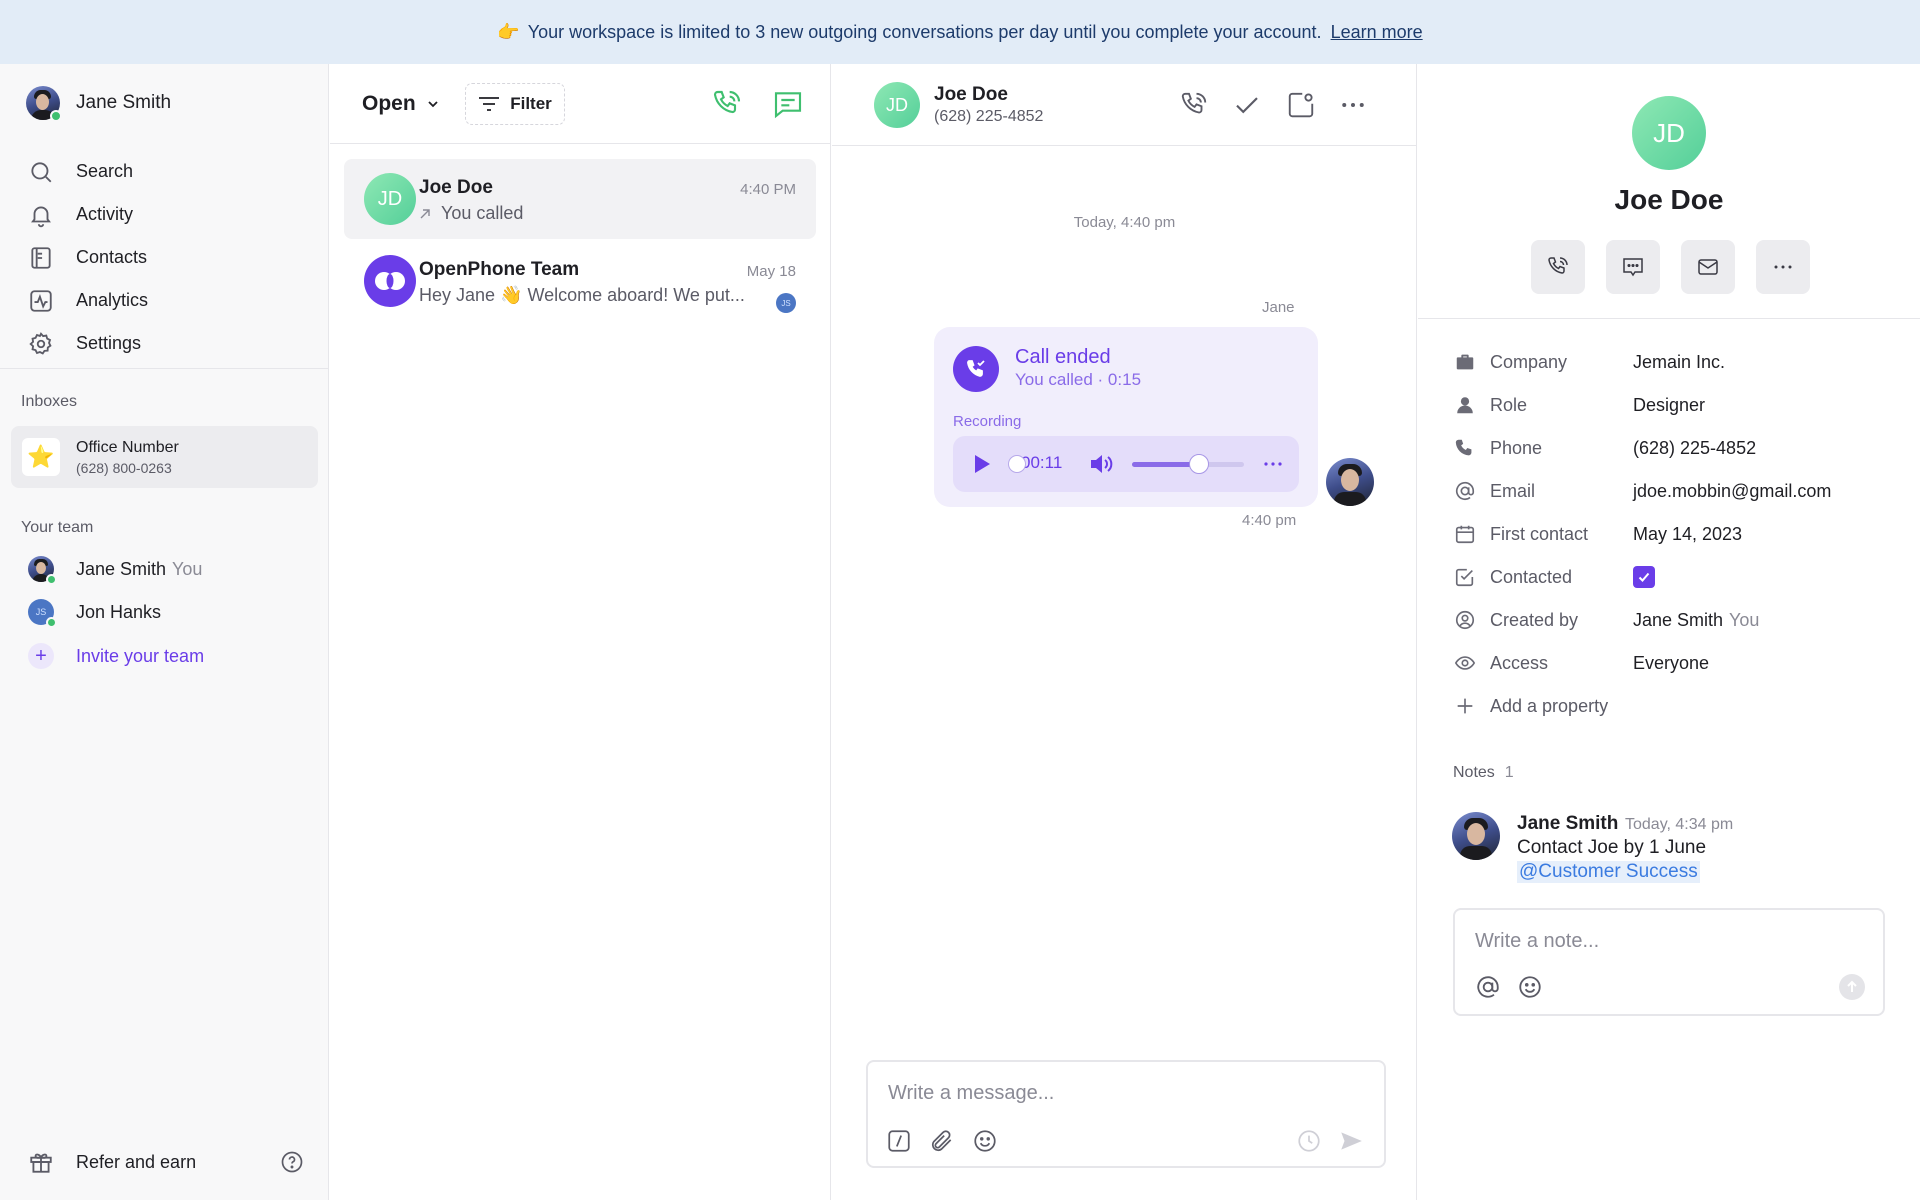  I want to click on property-key: Created by, so click(1534, 619).